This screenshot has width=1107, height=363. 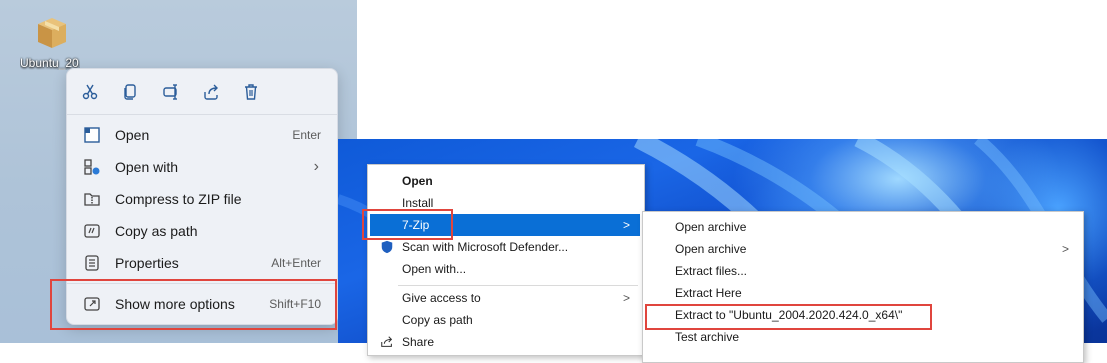 What do you see at coordinates (707, 337) in the screenshot?
I see `menu-item-label: Test archive` at bounding box center [707, 337].